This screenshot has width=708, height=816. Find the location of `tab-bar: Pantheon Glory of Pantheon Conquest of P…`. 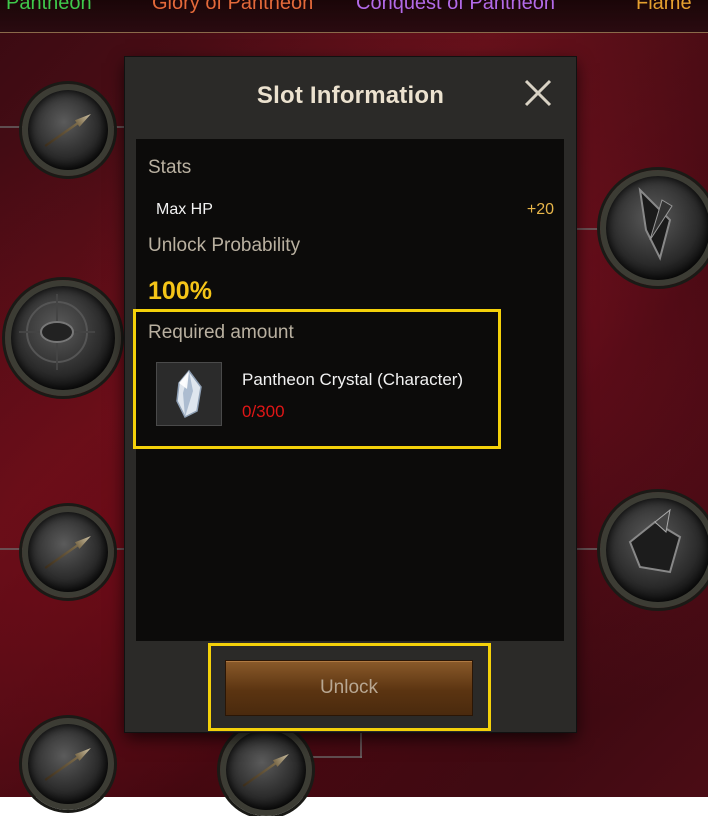

tab-bar: Pantheon Glory of Pantheon Conquest of P… is located at coordinates (354, 16).